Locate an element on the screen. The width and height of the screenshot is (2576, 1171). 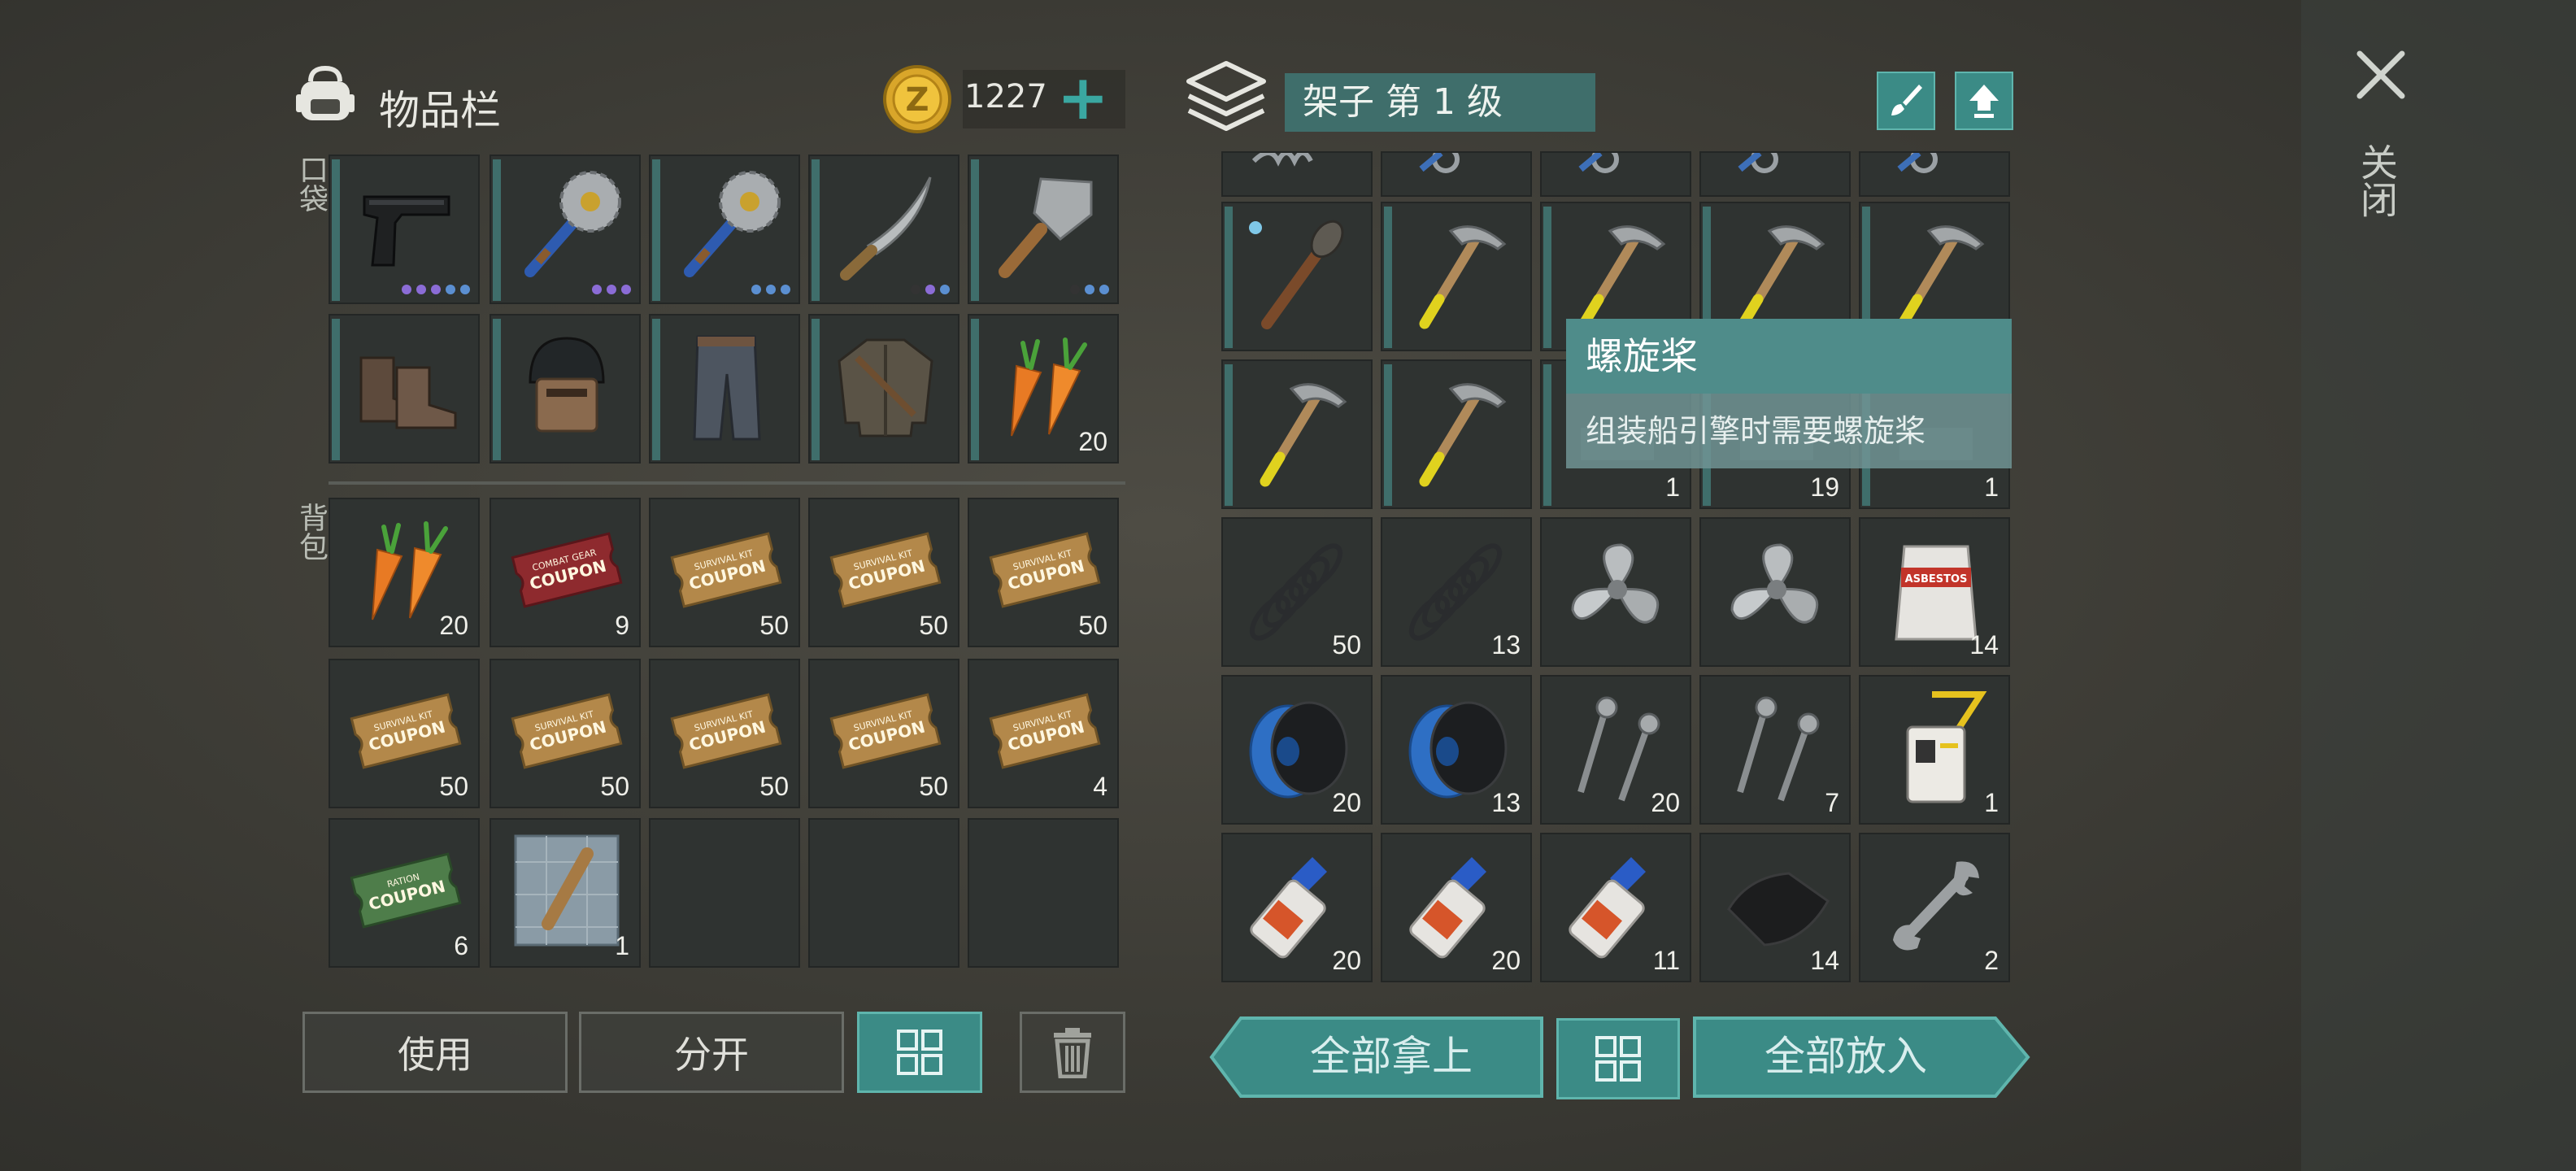
add-coins-button: + is located at coordinates (1083, 97).